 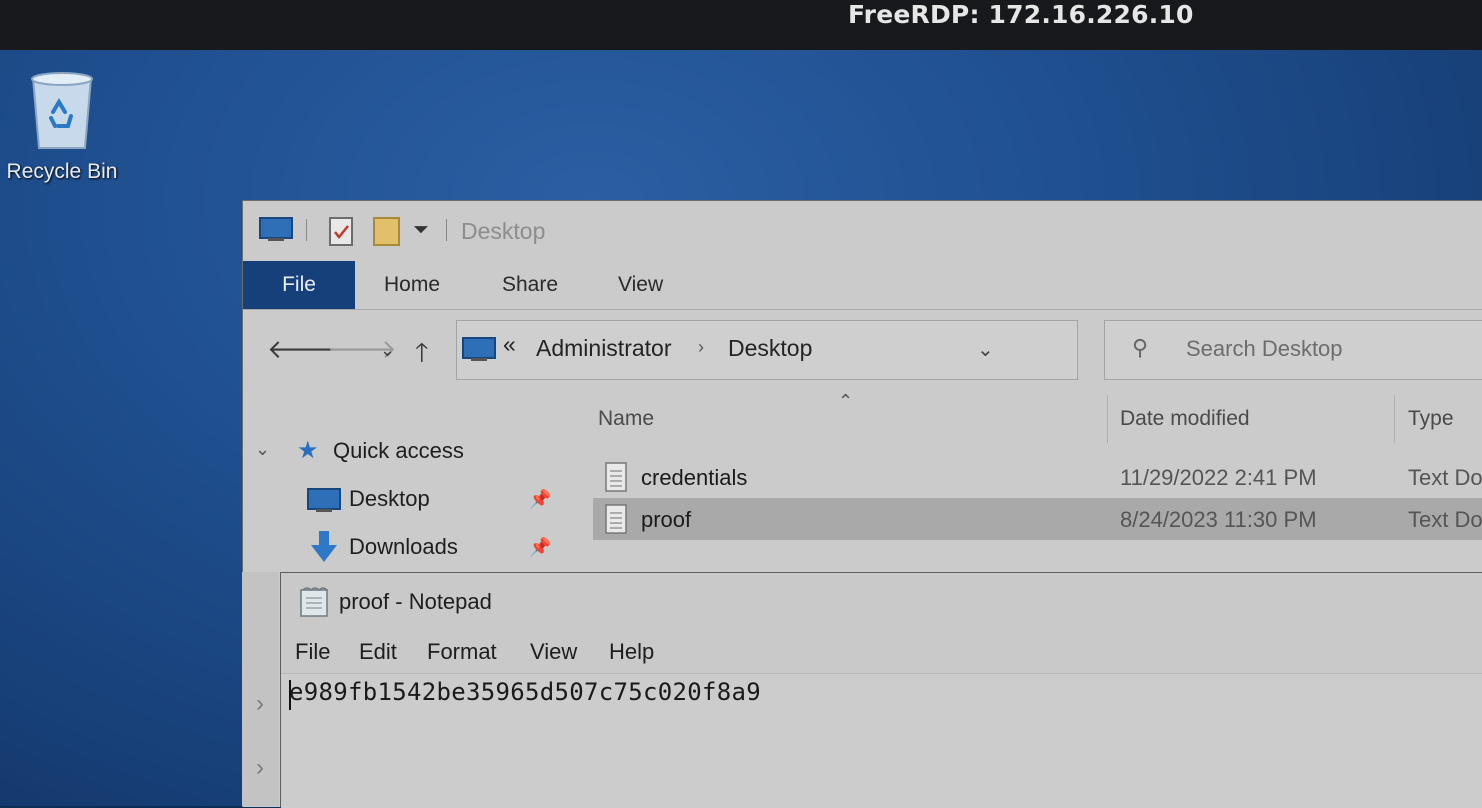 What do you see at coordinates (666, 519) in the screenshot?
I see `file-name: proof` at bounding box center [666, 519].